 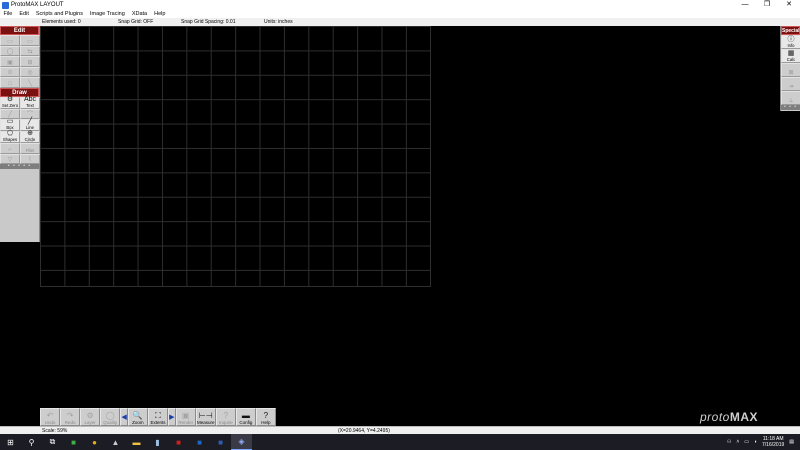 What do you see at coordinates (755, 442) in the screenshot?
I see `volume-icon: ◖` at bounding box center [755, 442].